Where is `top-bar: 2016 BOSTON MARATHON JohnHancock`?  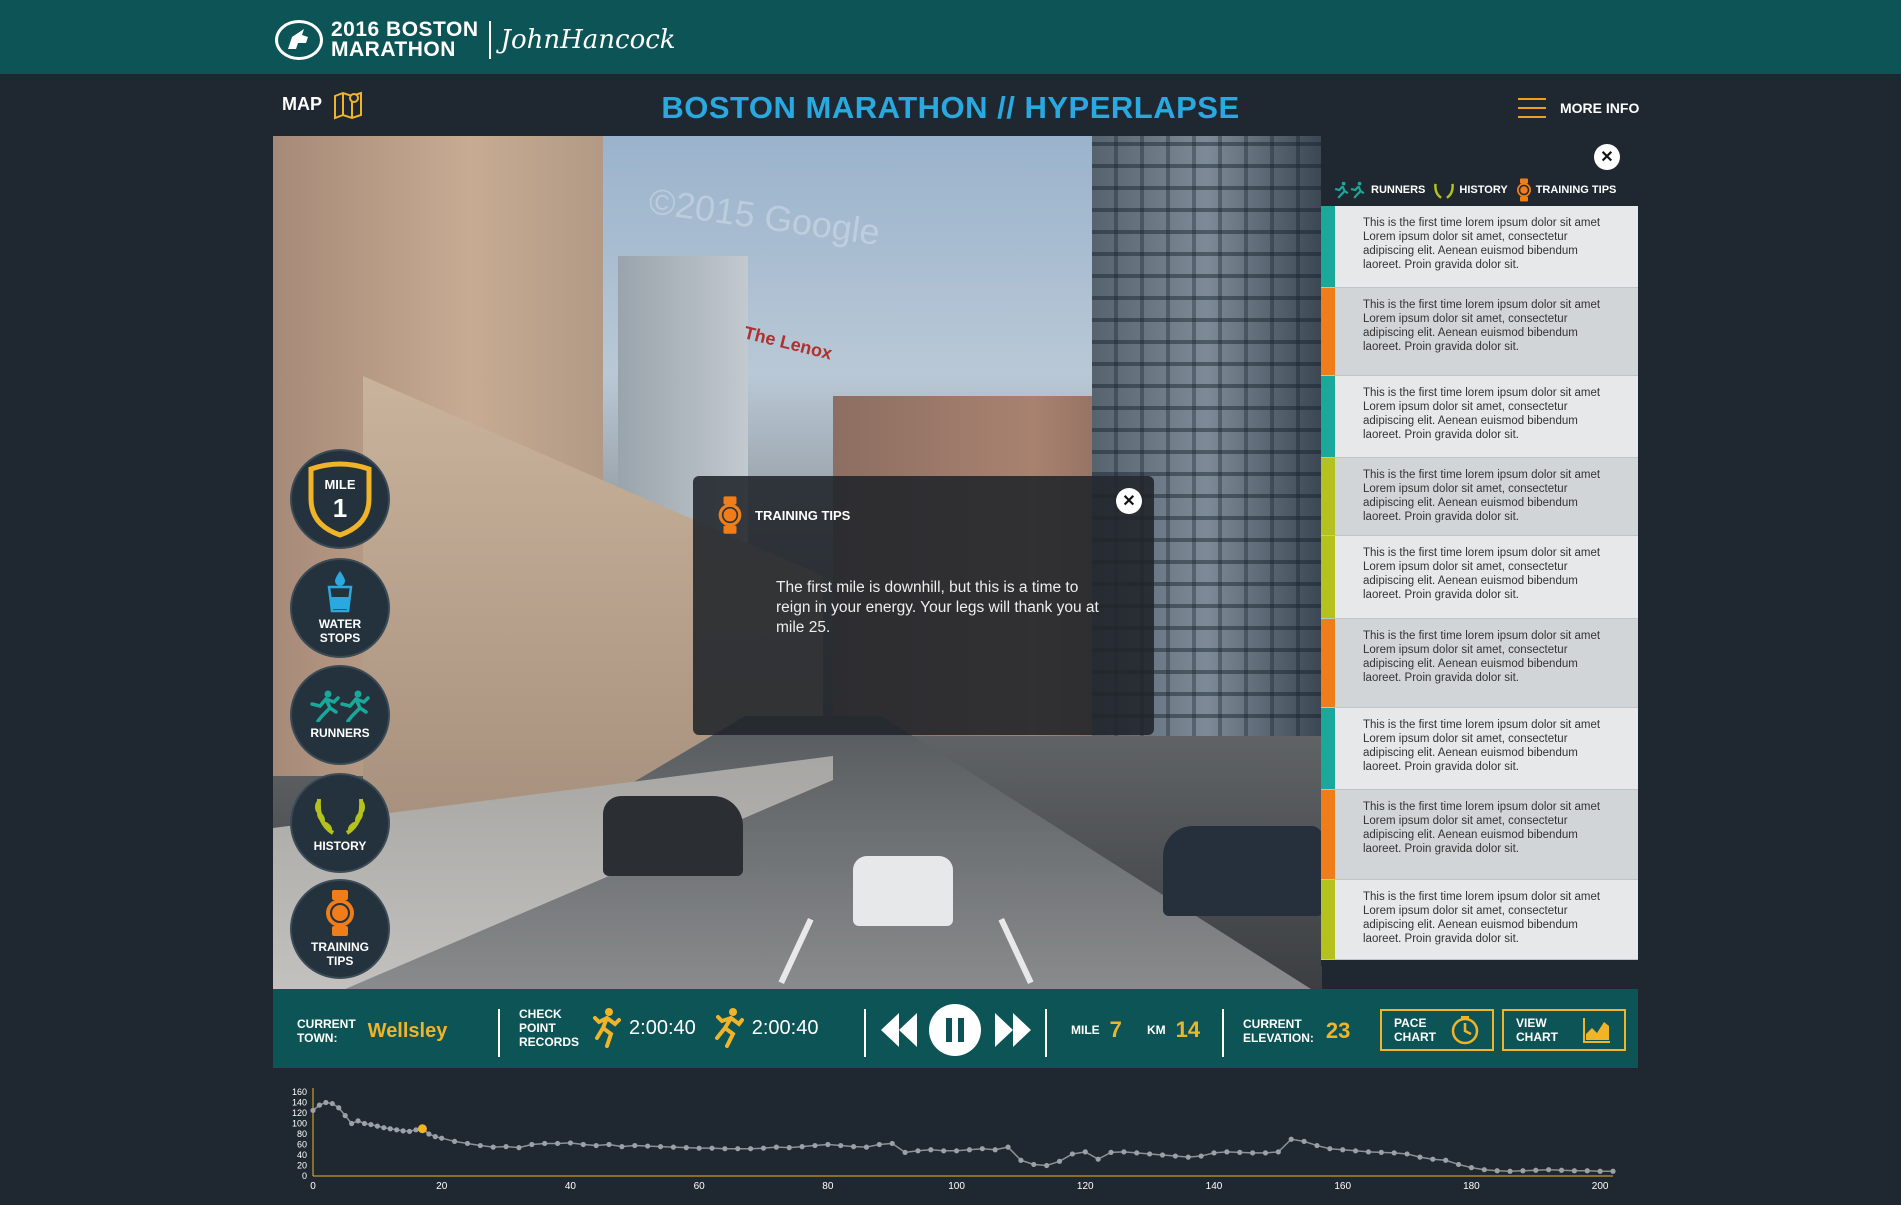 top-bar: 2016 BOSTON MARATHON JohnHancock is located at coordinates (950, 37).